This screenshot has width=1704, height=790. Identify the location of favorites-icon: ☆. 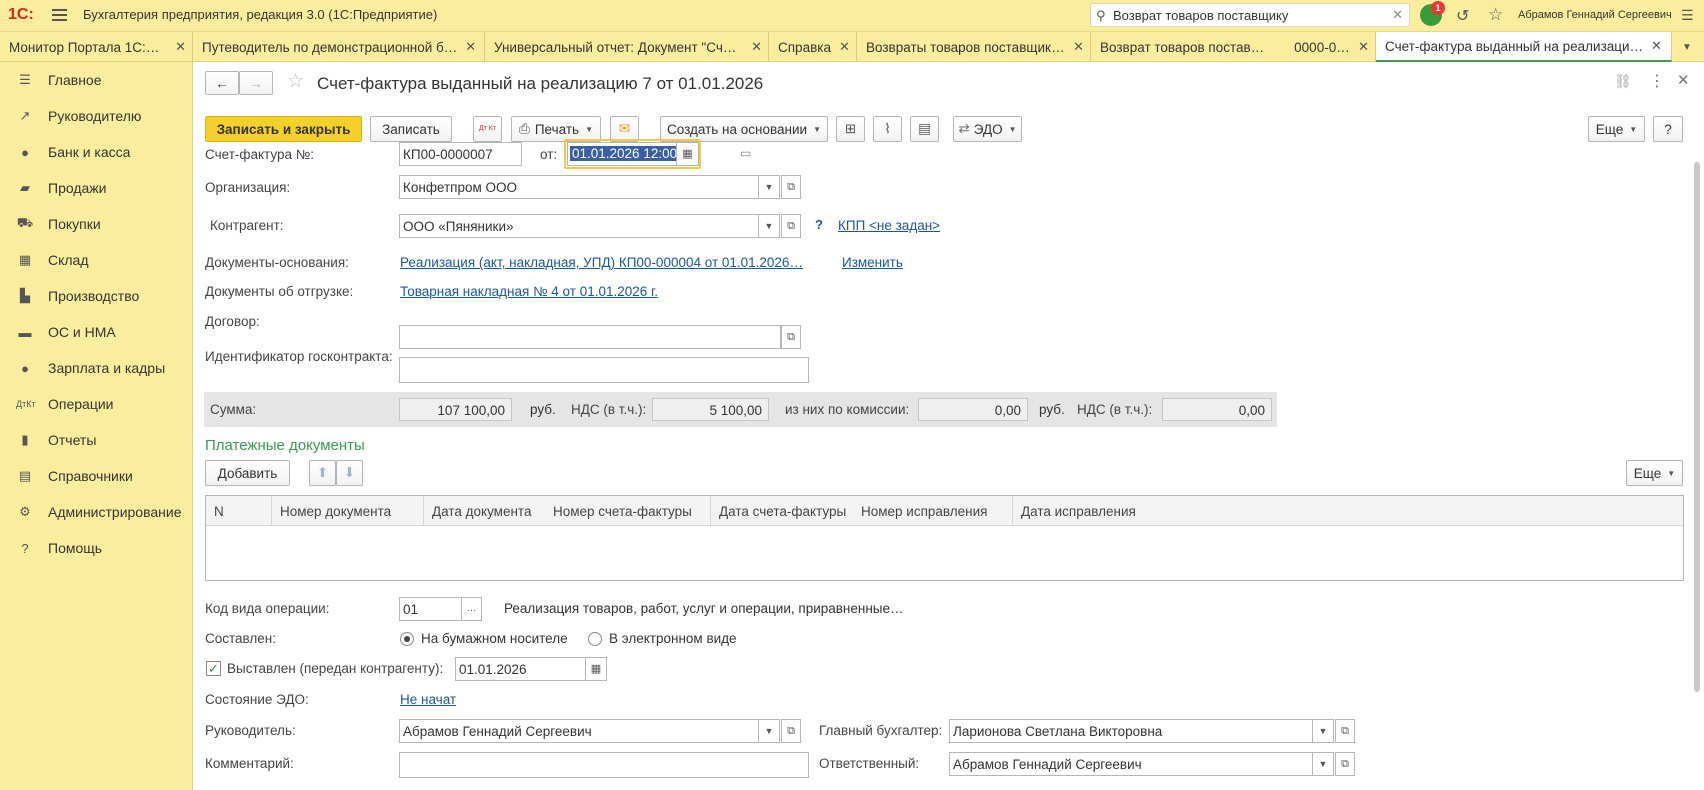
(1495, 15).